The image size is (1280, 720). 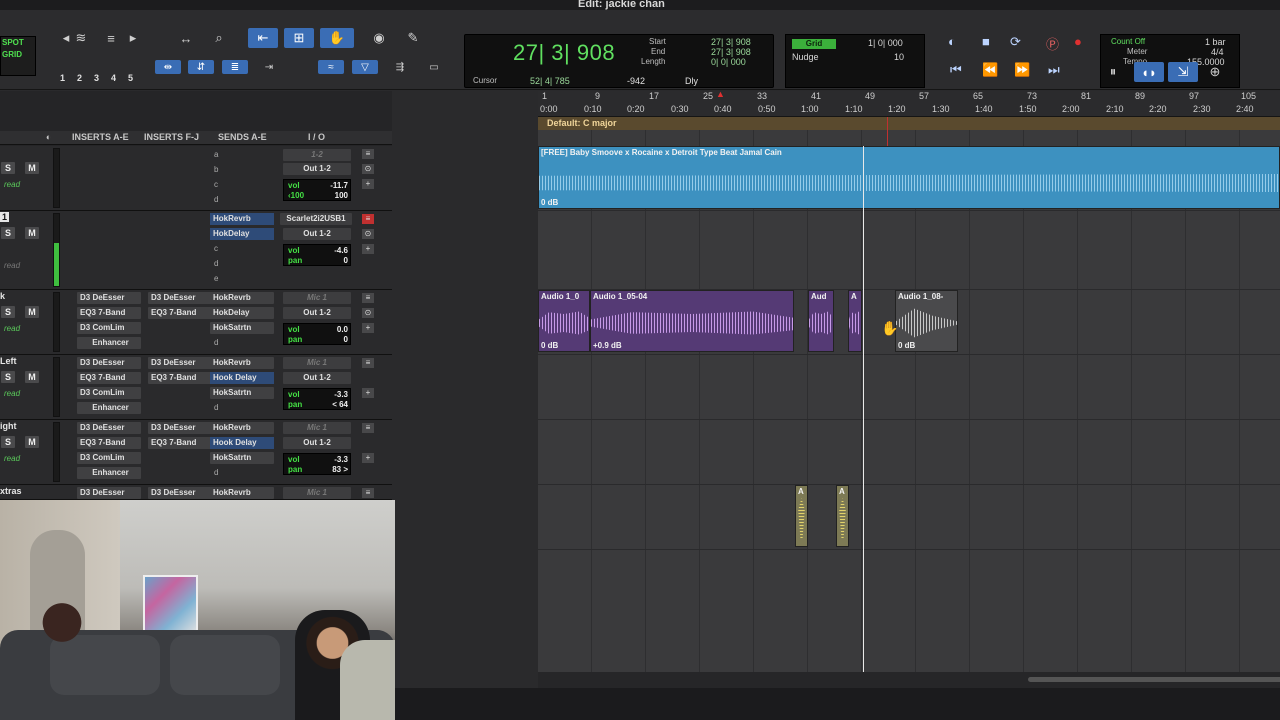 What do you see at coordinates (1113, 72) in the screenshot?
I see `midi-merge-icon: ⏸` at bounding box center [1113, 72].